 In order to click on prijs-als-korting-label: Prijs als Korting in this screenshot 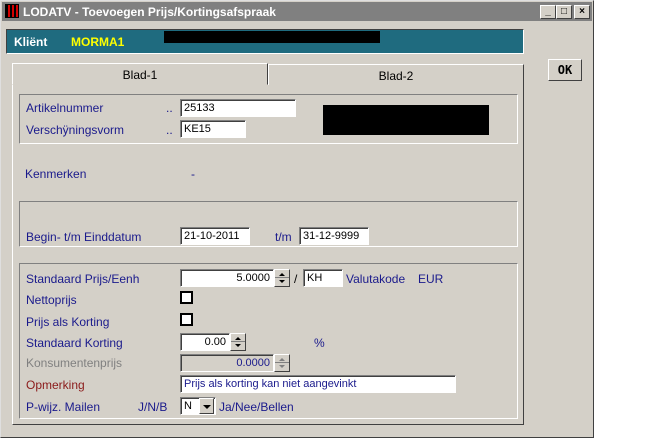, I will do `click(68, 322)`.